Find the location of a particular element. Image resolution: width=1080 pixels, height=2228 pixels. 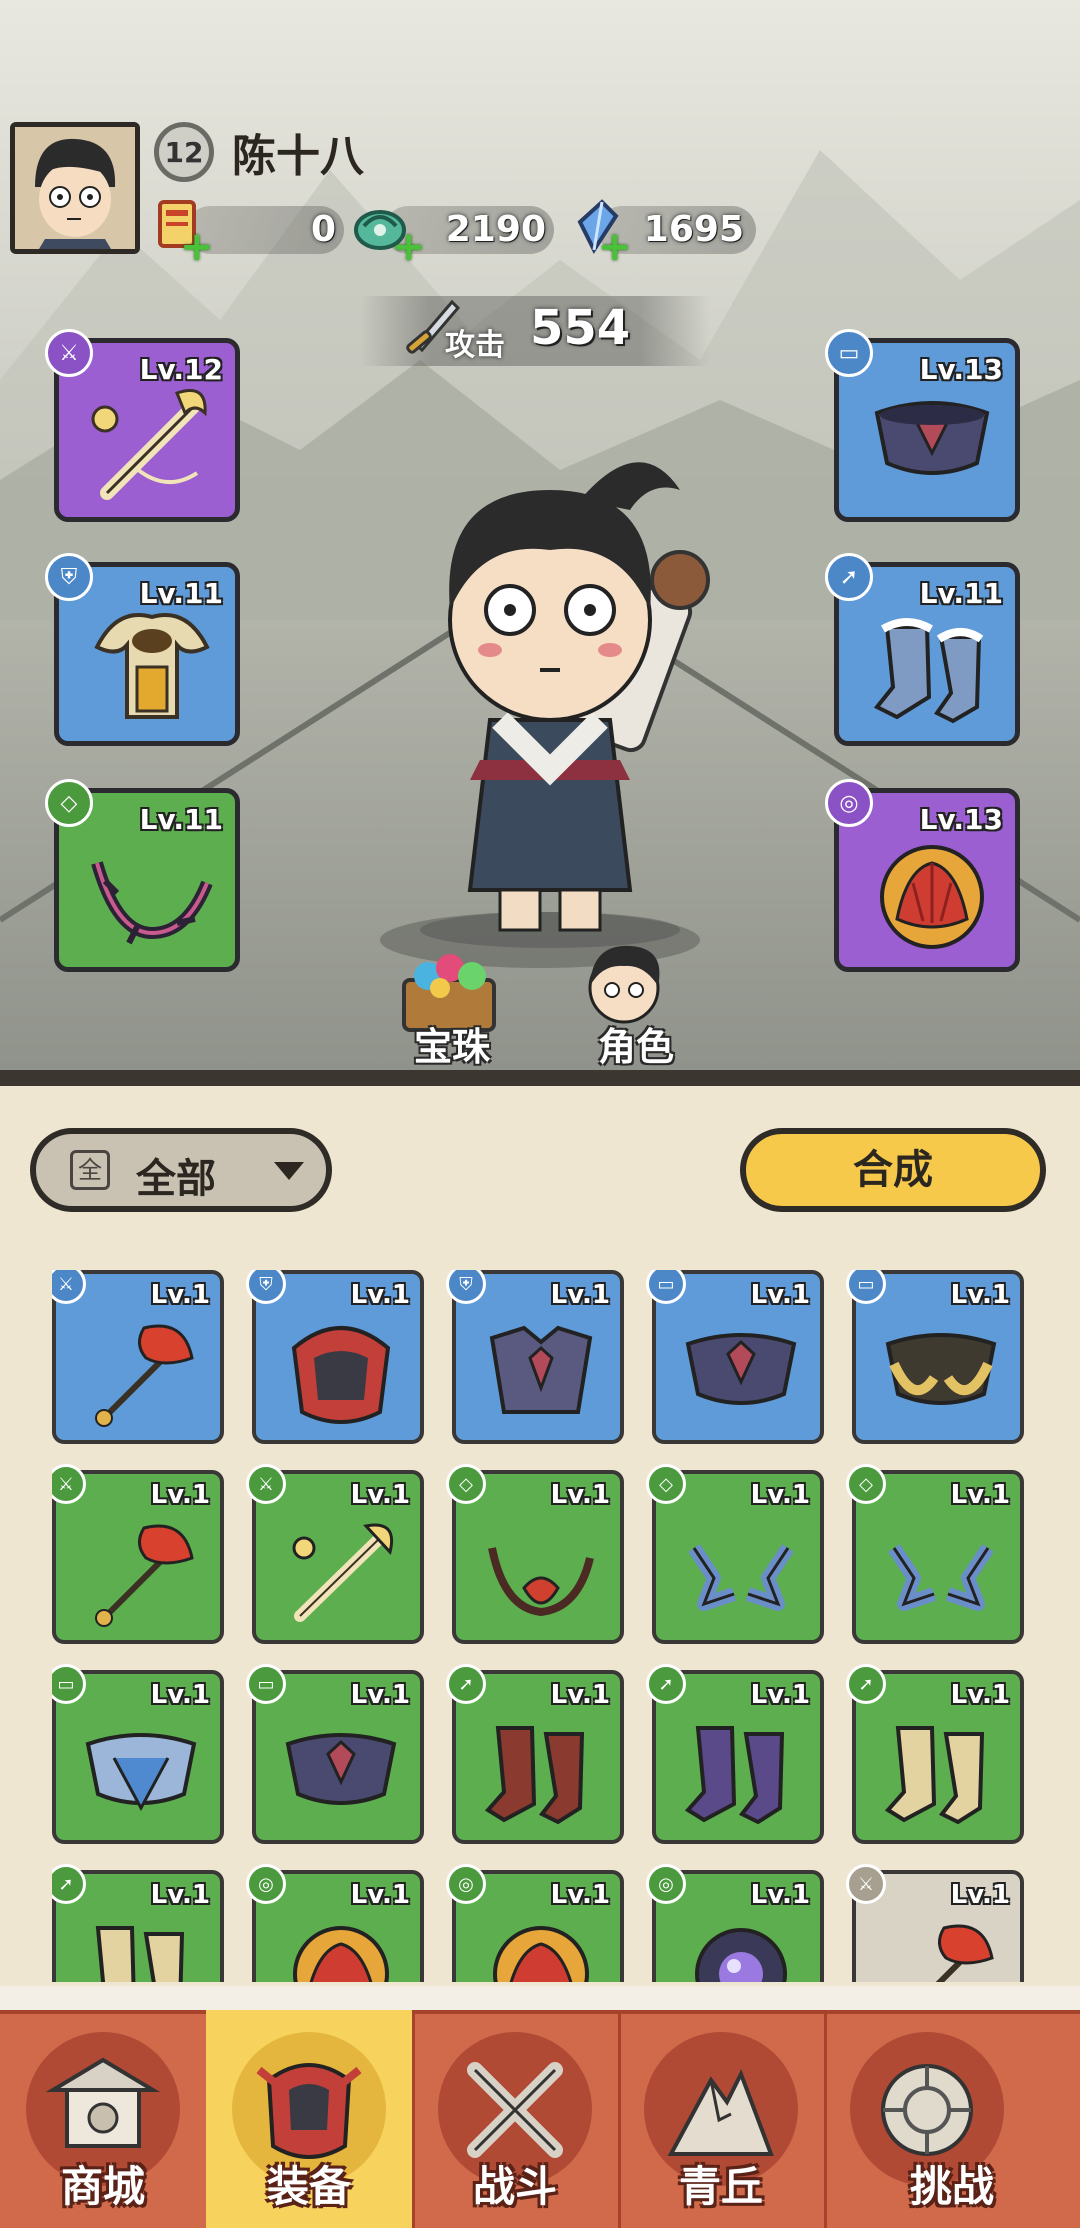

tab-challenge: 挑战 is located at coordinates (952, 2119).